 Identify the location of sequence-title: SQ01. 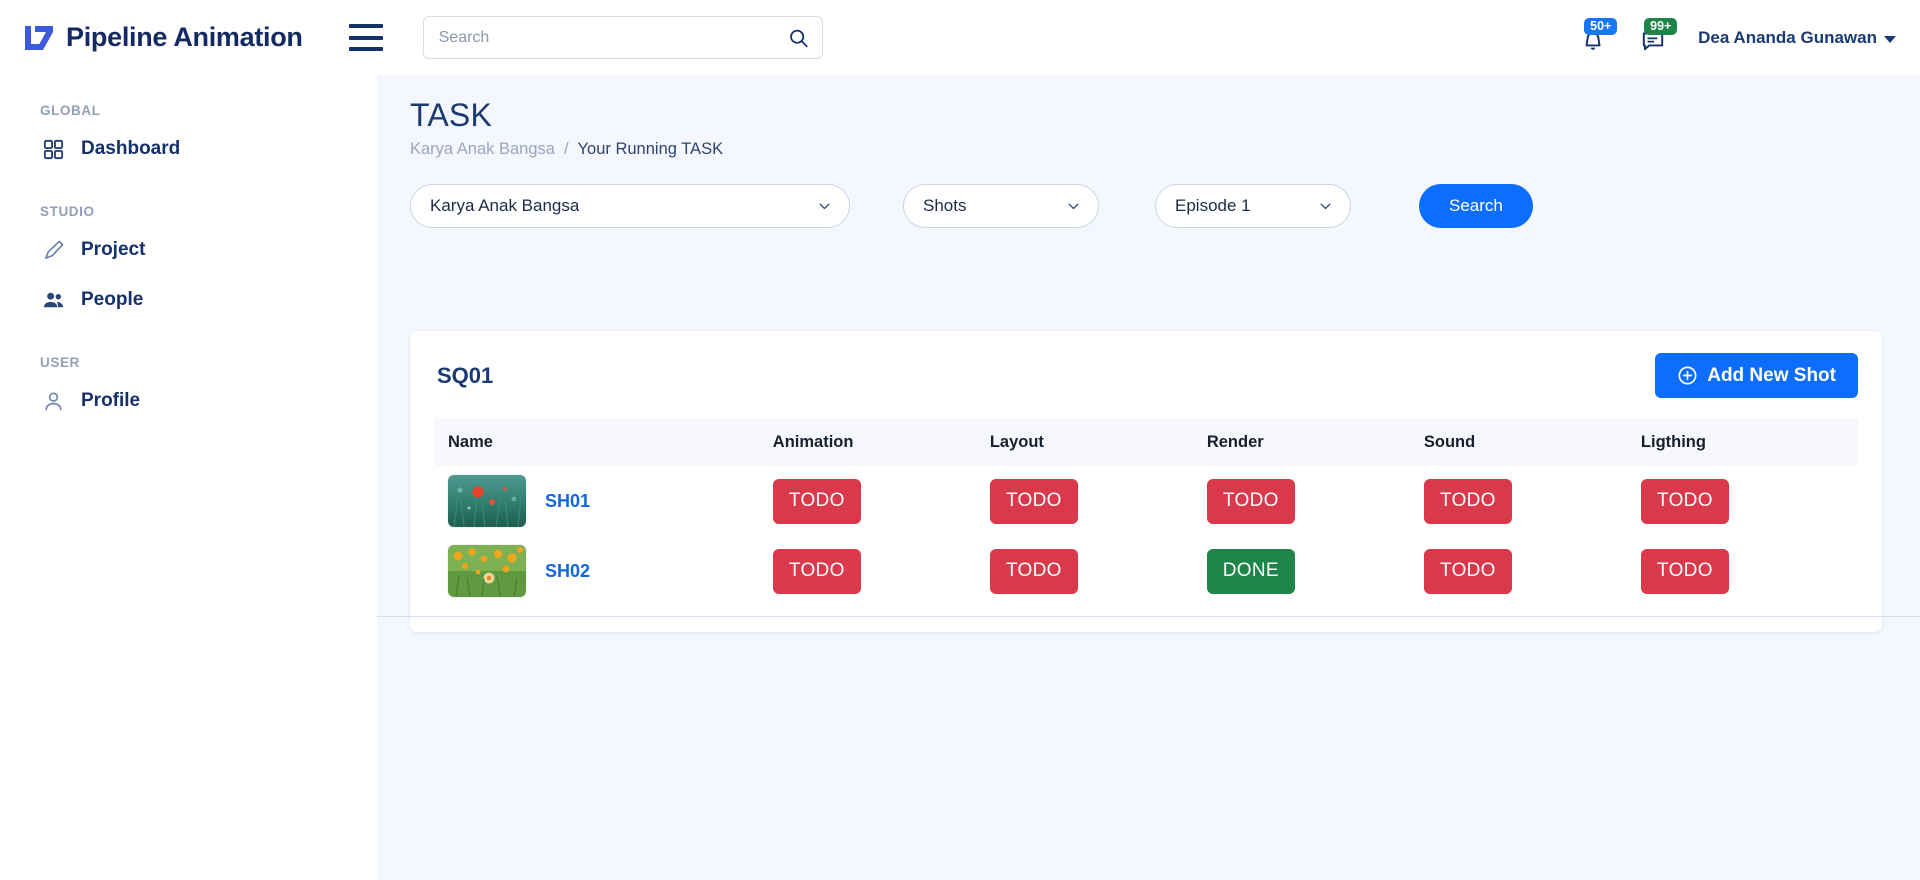
(465, 375).